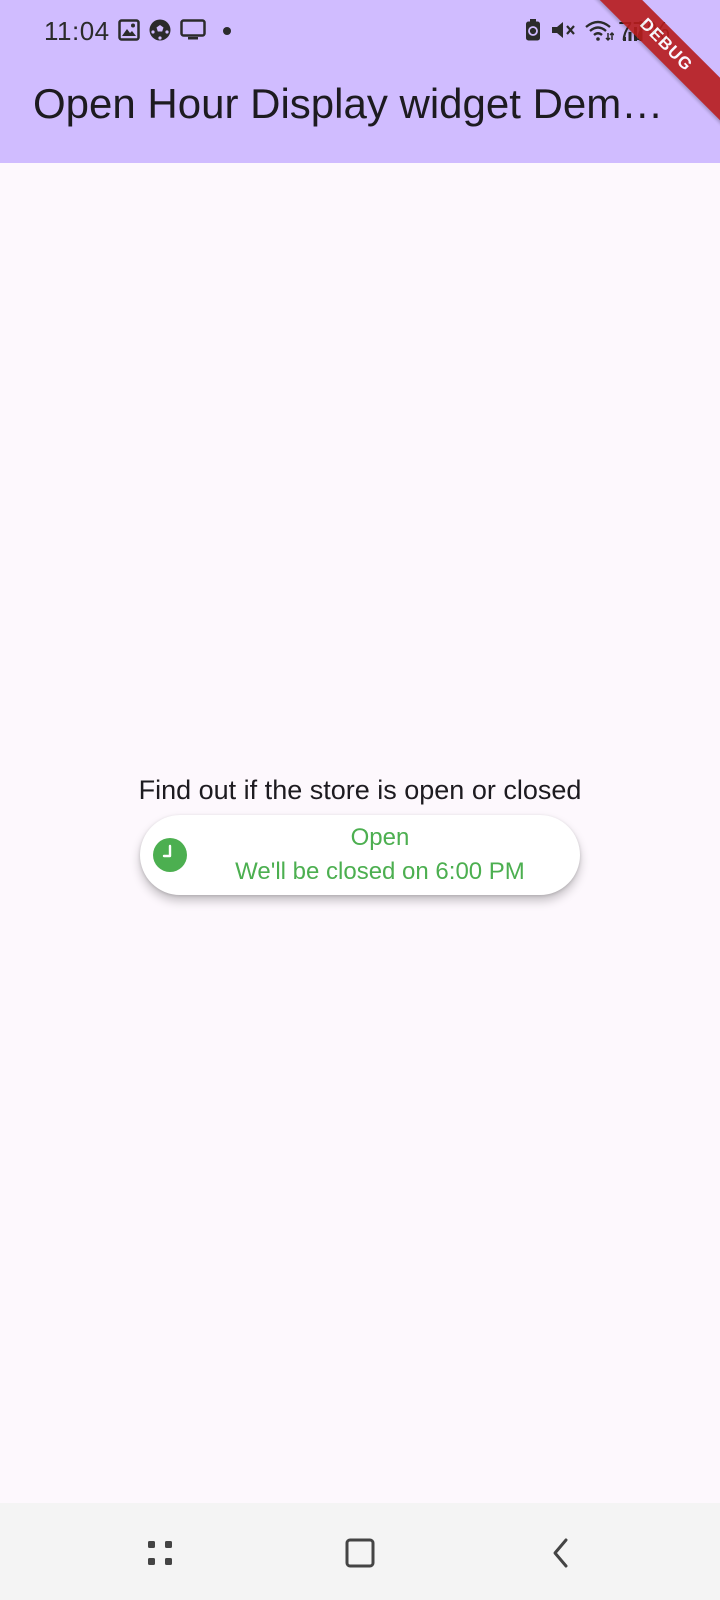 The width and height of the screenshot is (720, 1600). What do you see at coordinates (160, 30) in the screenshot?
I see `soccer-ball-icon` at bounding box center [160, 30].